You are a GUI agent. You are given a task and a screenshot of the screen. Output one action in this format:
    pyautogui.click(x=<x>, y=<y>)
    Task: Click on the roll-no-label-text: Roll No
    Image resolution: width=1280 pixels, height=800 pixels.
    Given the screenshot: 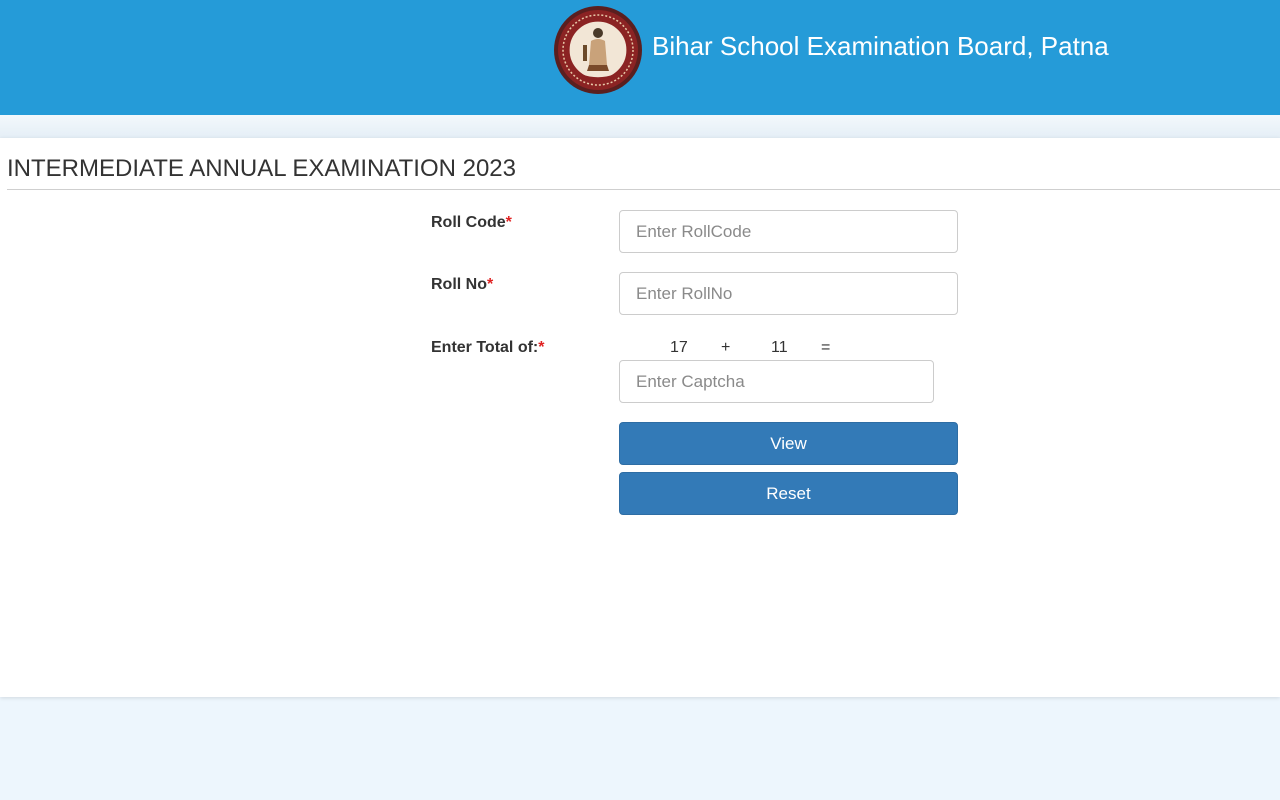 What is the action you would take?
    pyautogui.click(x=459, y=284)
    